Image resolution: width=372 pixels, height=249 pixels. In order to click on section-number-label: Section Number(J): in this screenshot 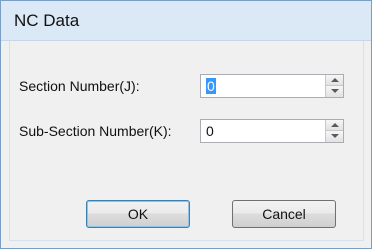, I will do `click(79, 86)`.